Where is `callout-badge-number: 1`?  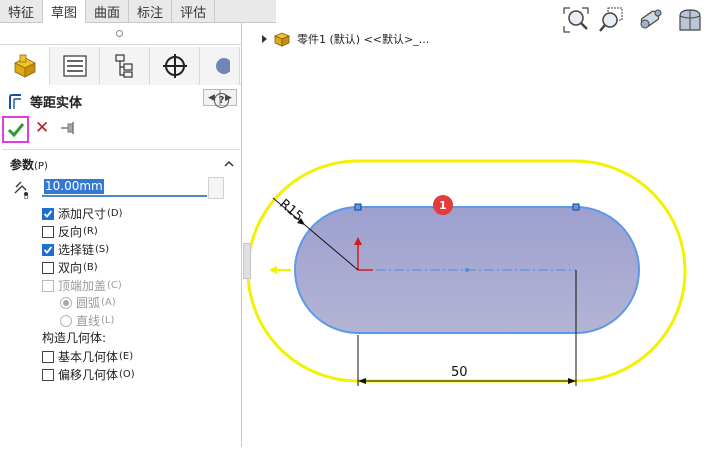
callout-badge-number: 1 is located at coordinates (443, 205).